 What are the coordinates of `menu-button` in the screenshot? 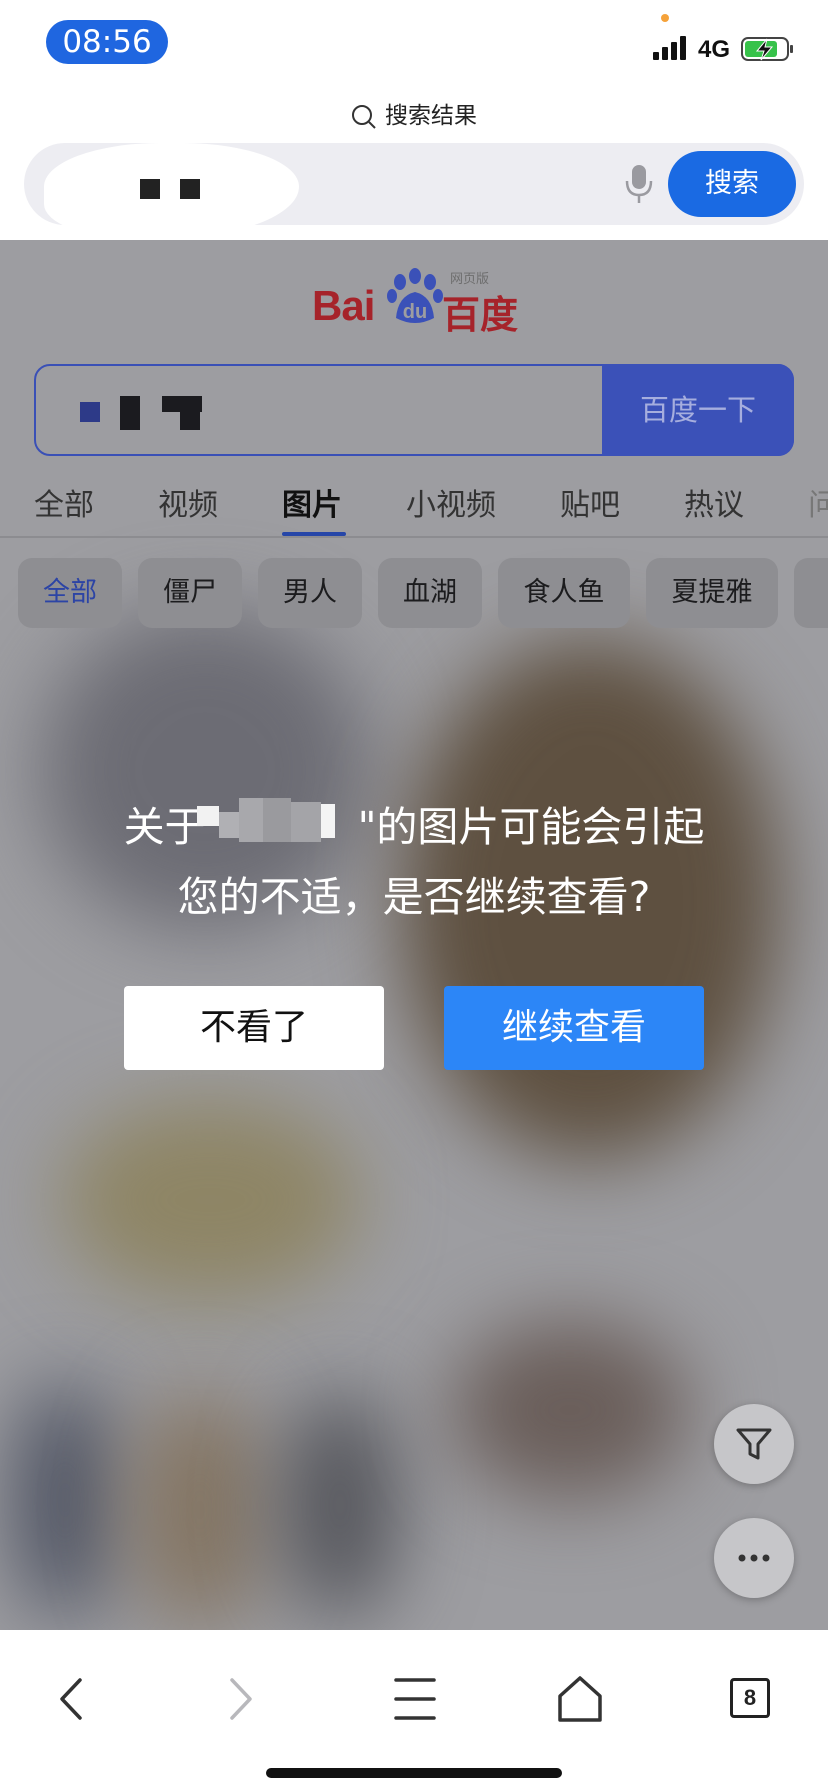 It's located at (415, 1699).